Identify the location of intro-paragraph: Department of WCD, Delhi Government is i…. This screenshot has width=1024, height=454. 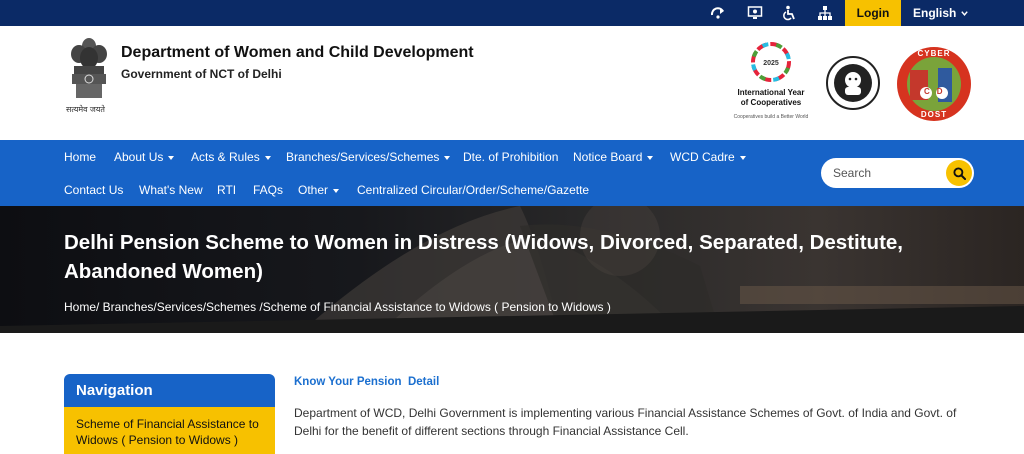
(625, 422).